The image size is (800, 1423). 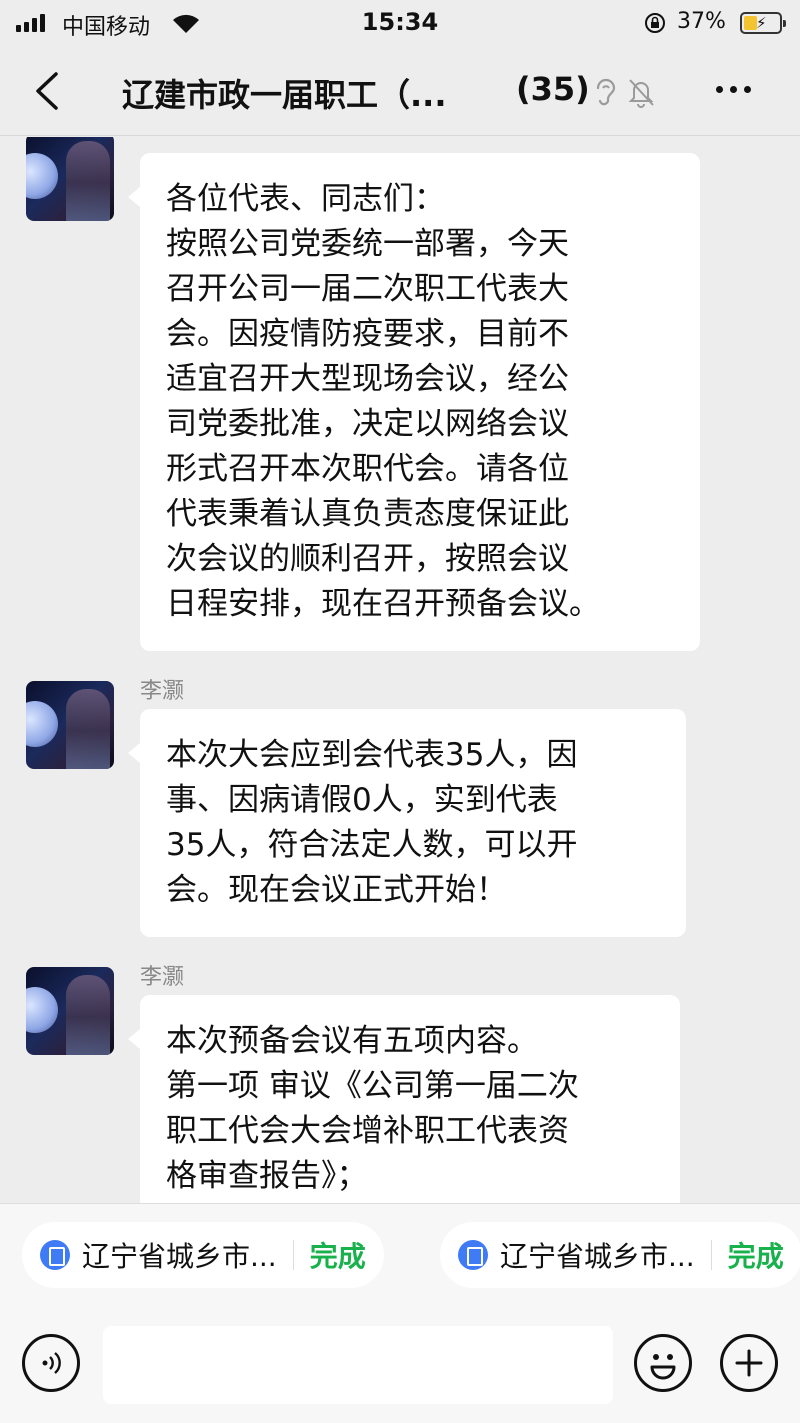 I want to click on status-bar: 中国移动 15:34 37% ⚡, so click(x=400, y=23).